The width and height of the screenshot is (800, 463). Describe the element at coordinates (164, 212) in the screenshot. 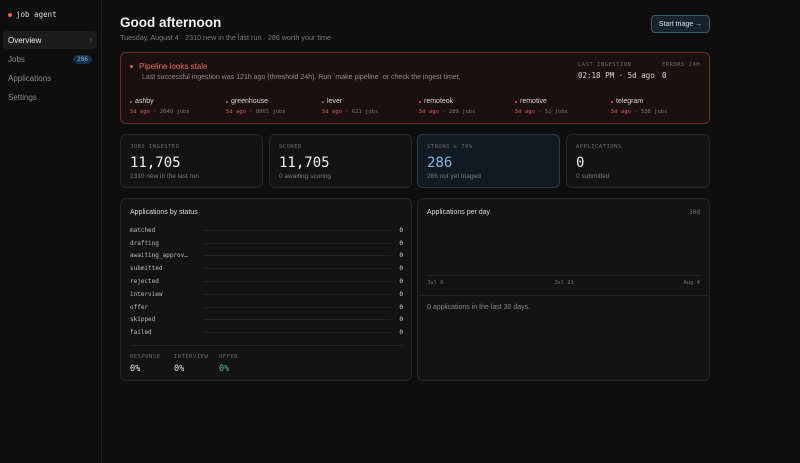

I see `panel-title: Applications by status` at that location.